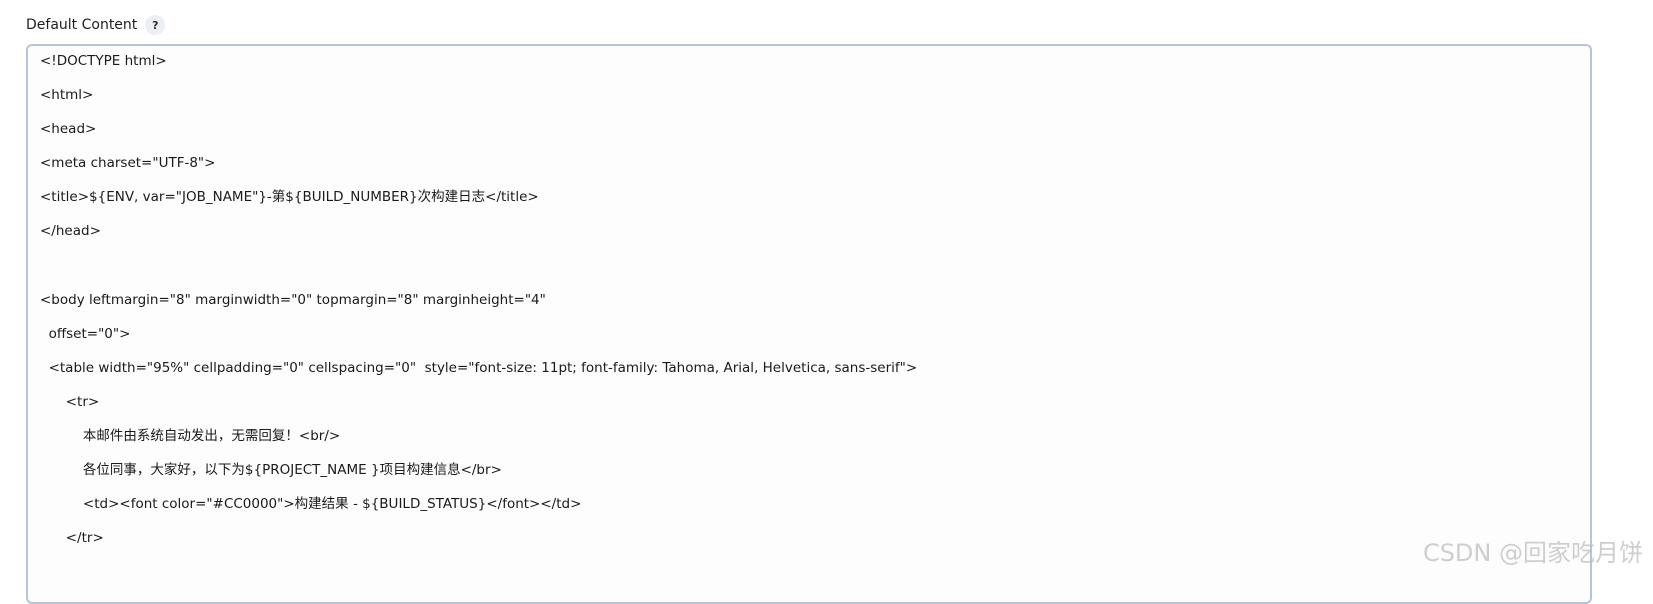 This screenshot has height=604, width=1653. Describe the element at coordinates (1533, 550) in the screenshot. I see `watermark: CSDN @回家吃月饼` at that location.